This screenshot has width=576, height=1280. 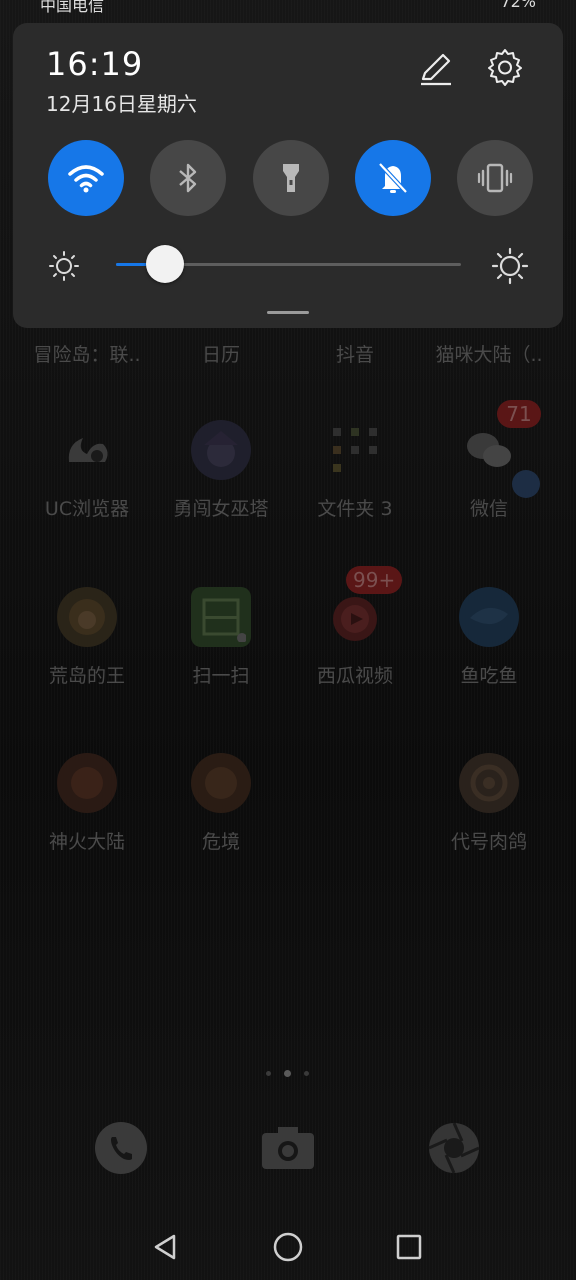 I want to click on bluetooth-icon, so click(x=188, y=178).